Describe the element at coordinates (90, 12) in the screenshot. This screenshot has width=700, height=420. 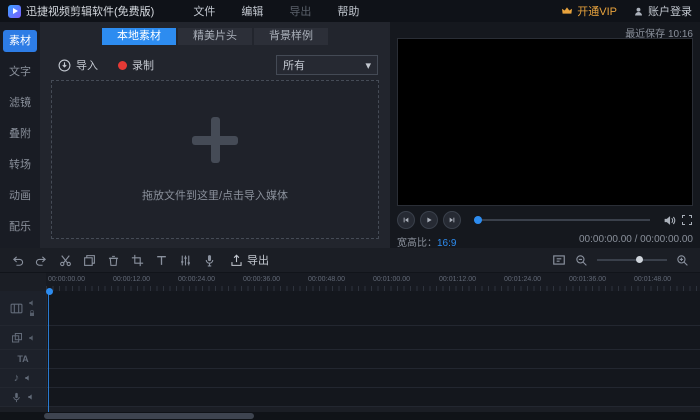
I see `app-title: 迅捷视频剪辑软件(免费版)` at that location.